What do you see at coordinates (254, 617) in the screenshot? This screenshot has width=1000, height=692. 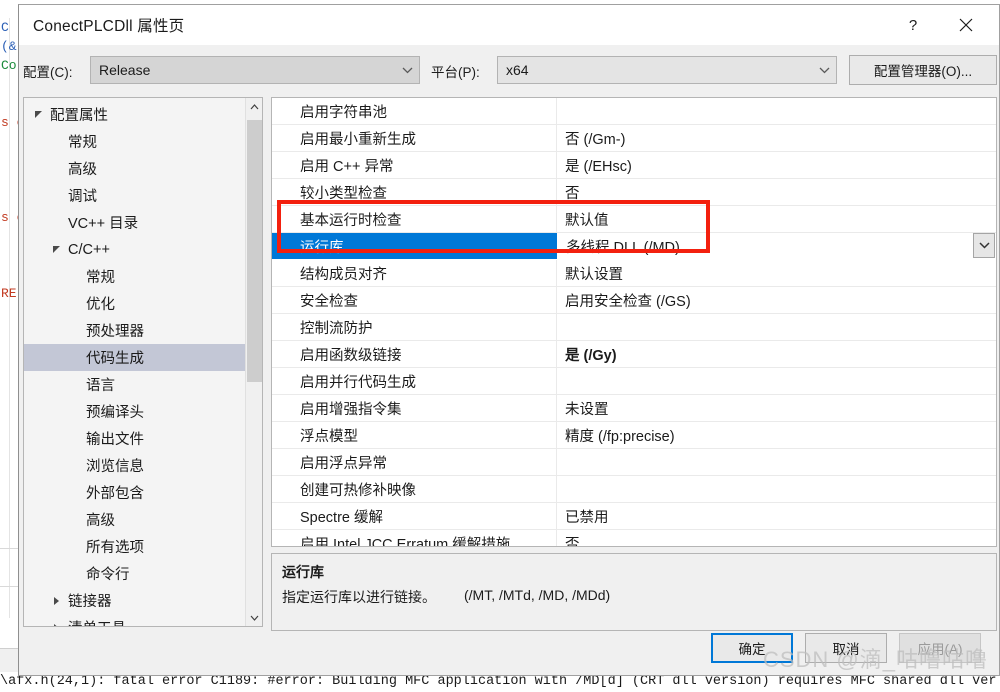 I see `scroll-down-icon` at bounding box center [254, 617].